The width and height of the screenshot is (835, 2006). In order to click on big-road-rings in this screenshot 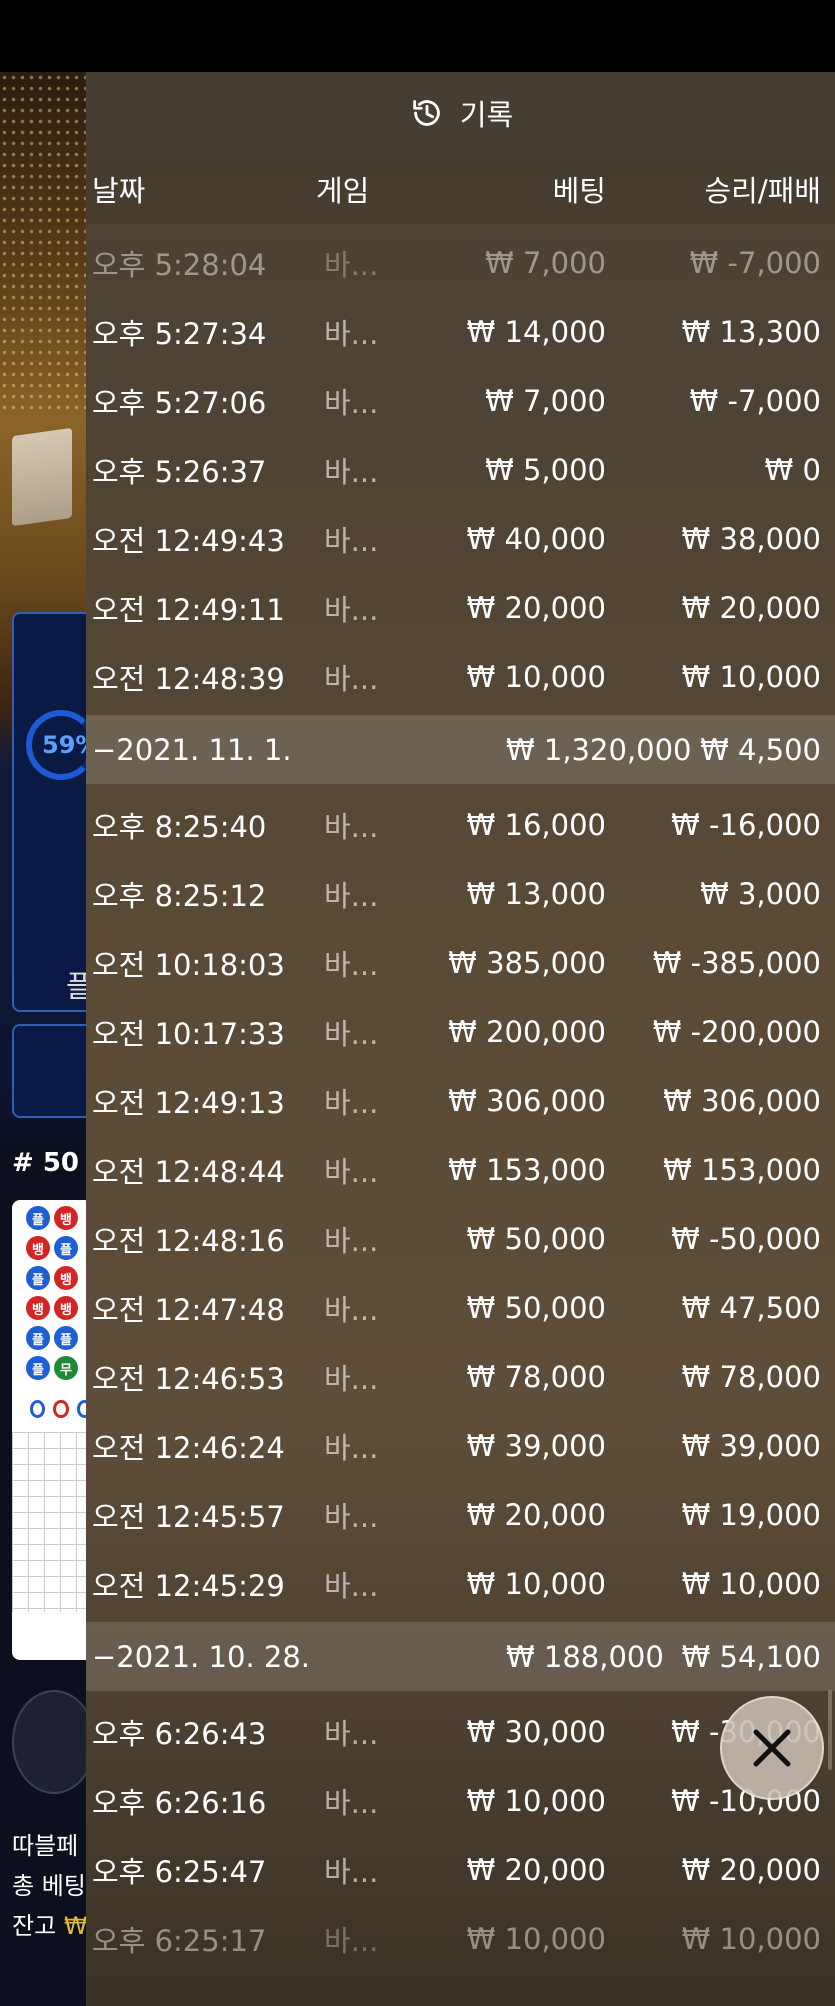, I will do `click(59, 1409)`.